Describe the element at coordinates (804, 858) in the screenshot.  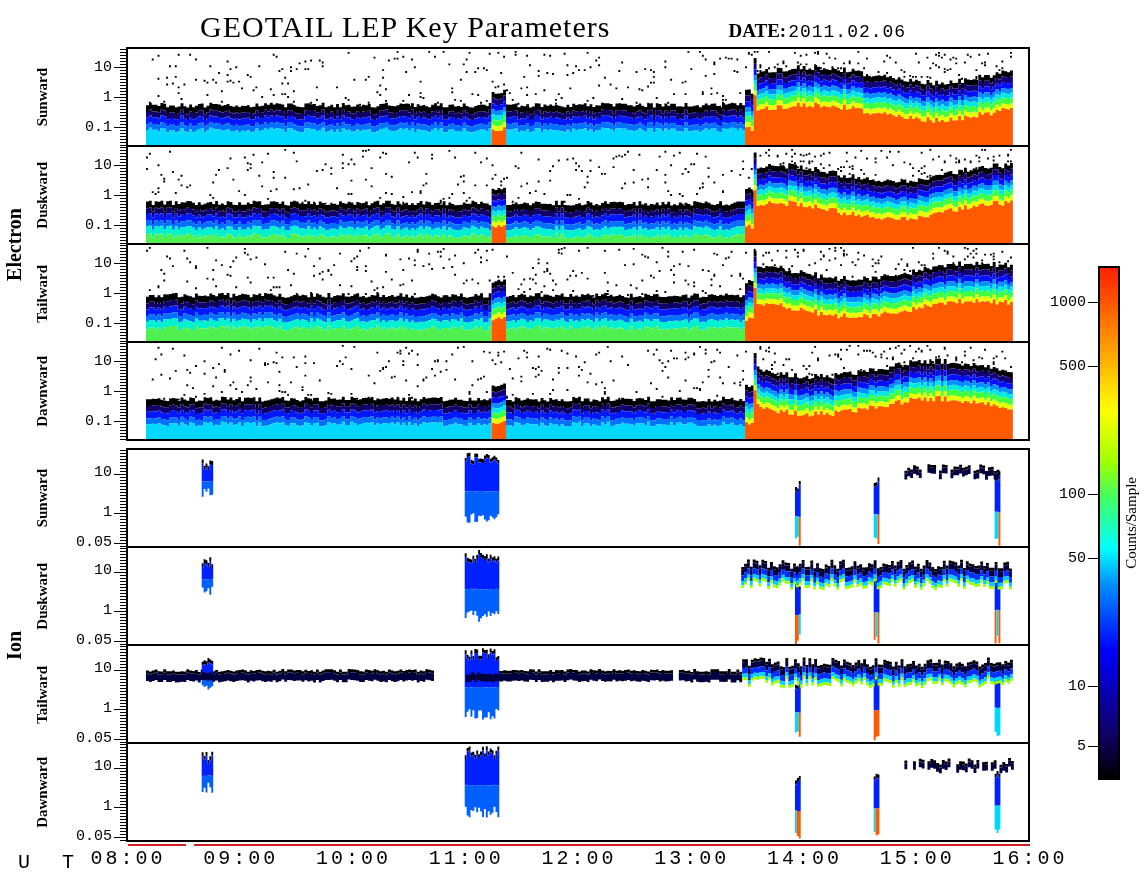
I see `time-tick-label: 14:00` at that location.